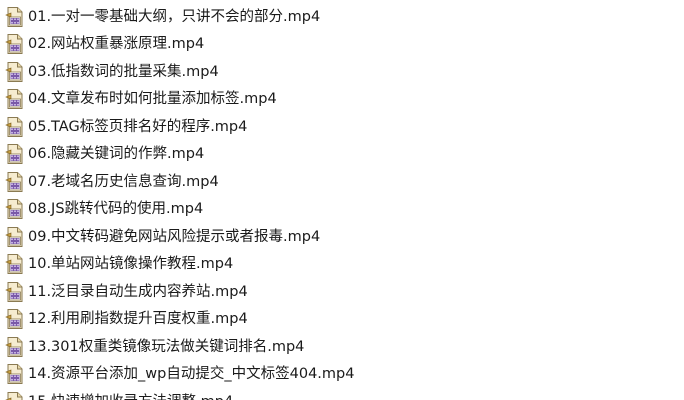 Image resolution: width=684 pixels, height=400 pixels. Describe the element at coordinates (138, 291) in the screenshot. I see `file-name: 11.泛目录自动生成内容养站.mp4` at that location.